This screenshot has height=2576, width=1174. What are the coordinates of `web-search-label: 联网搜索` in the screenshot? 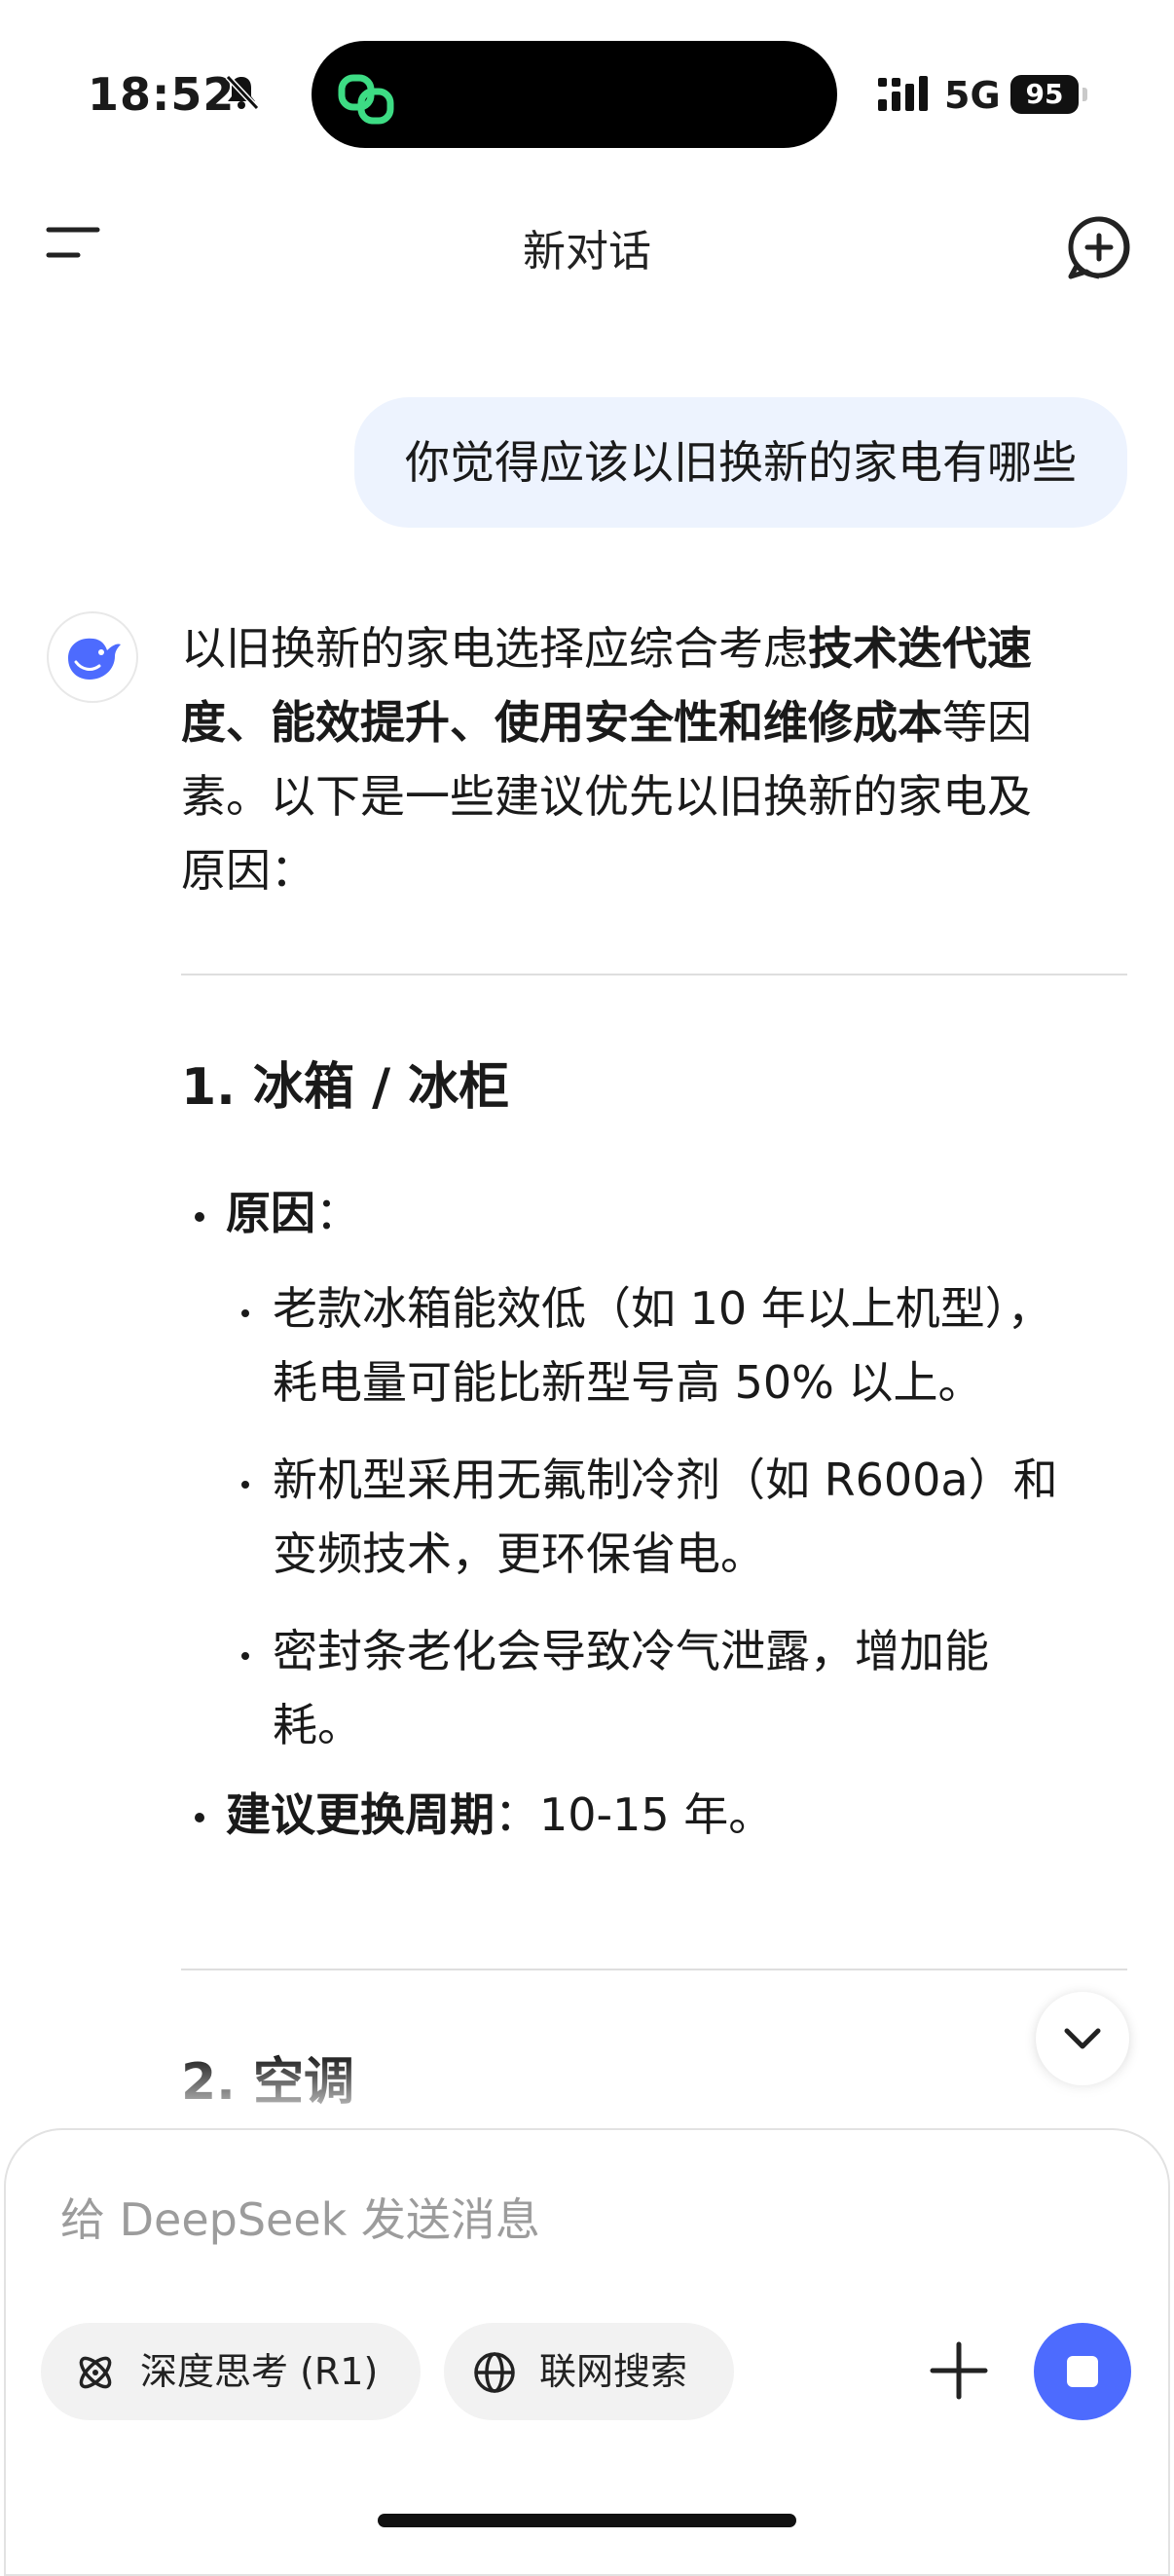 It's located at (613, 2371).